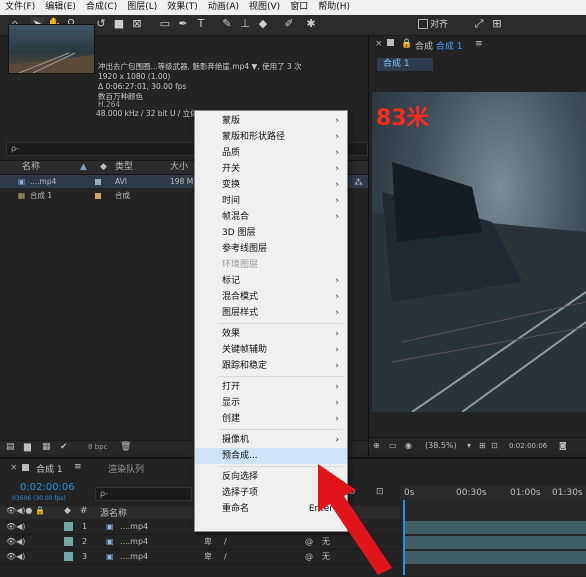  I want to click on camera-icon: ◙, so click(563, 446).